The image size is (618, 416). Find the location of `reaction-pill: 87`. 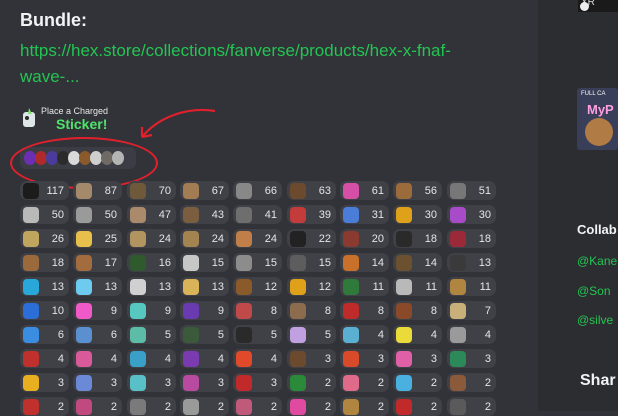

reaction-pill: 87 is located at coordinates (97, 190).